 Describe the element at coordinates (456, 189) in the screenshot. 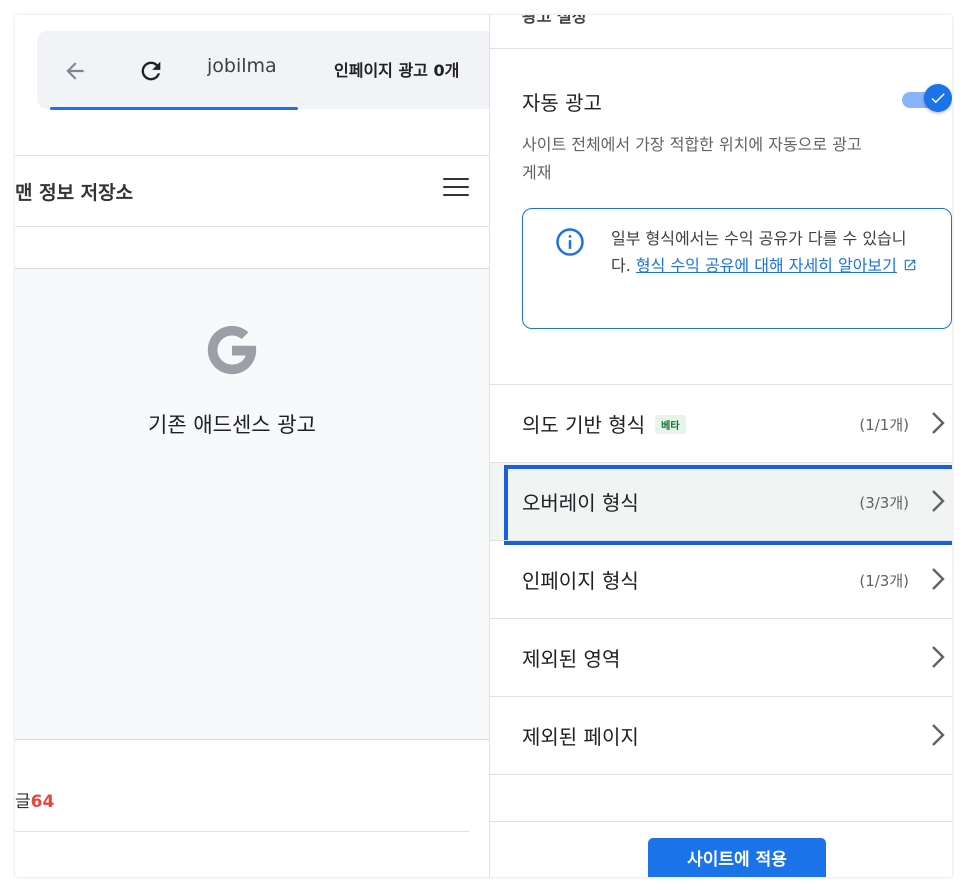

I see `menu-icon` at that location.